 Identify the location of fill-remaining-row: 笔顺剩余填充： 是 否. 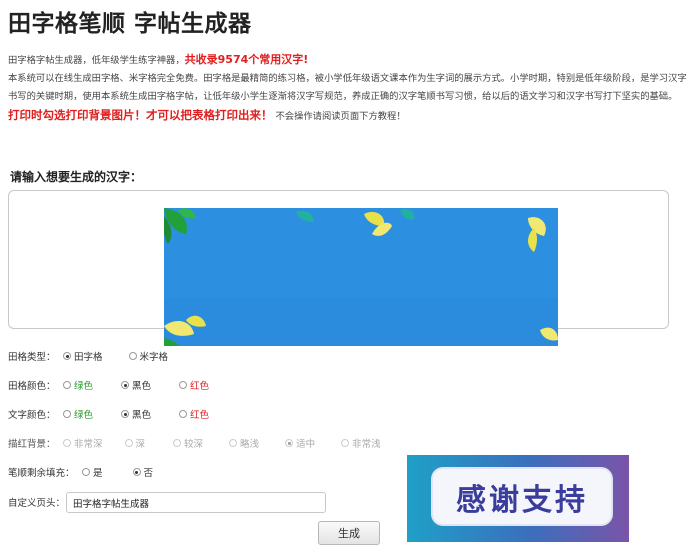
(80, 472).